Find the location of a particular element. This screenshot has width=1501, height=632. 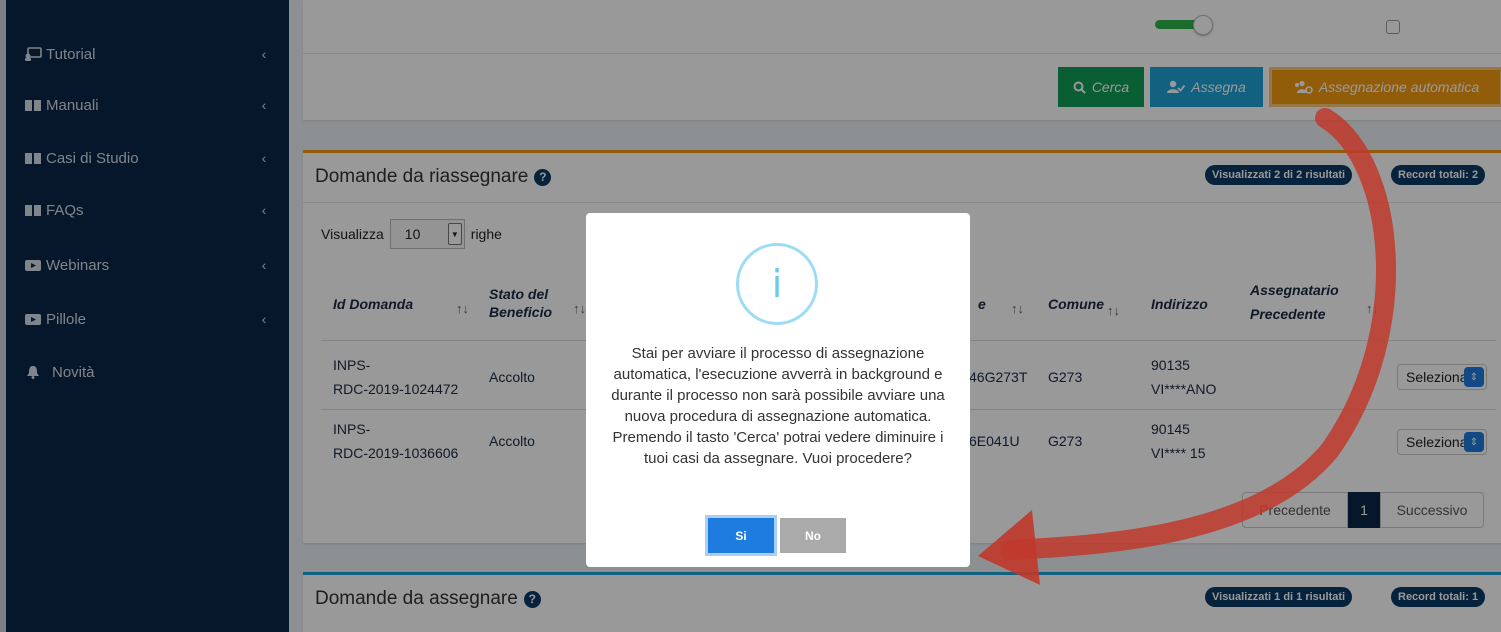

info-glyph: i is located at coordinates (777, 284).